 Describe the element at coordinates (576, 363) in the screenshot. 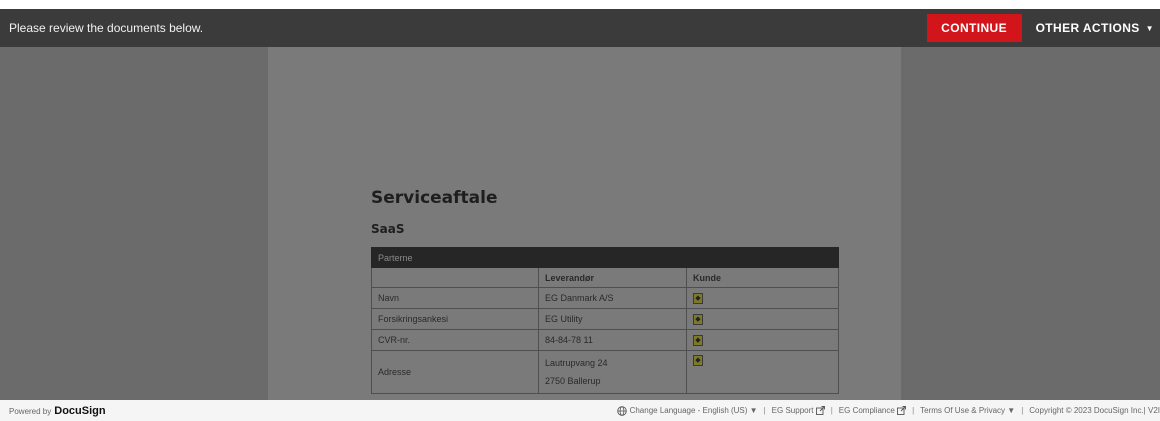

I see `address-line-1: Lautrupvang 24` at that location.